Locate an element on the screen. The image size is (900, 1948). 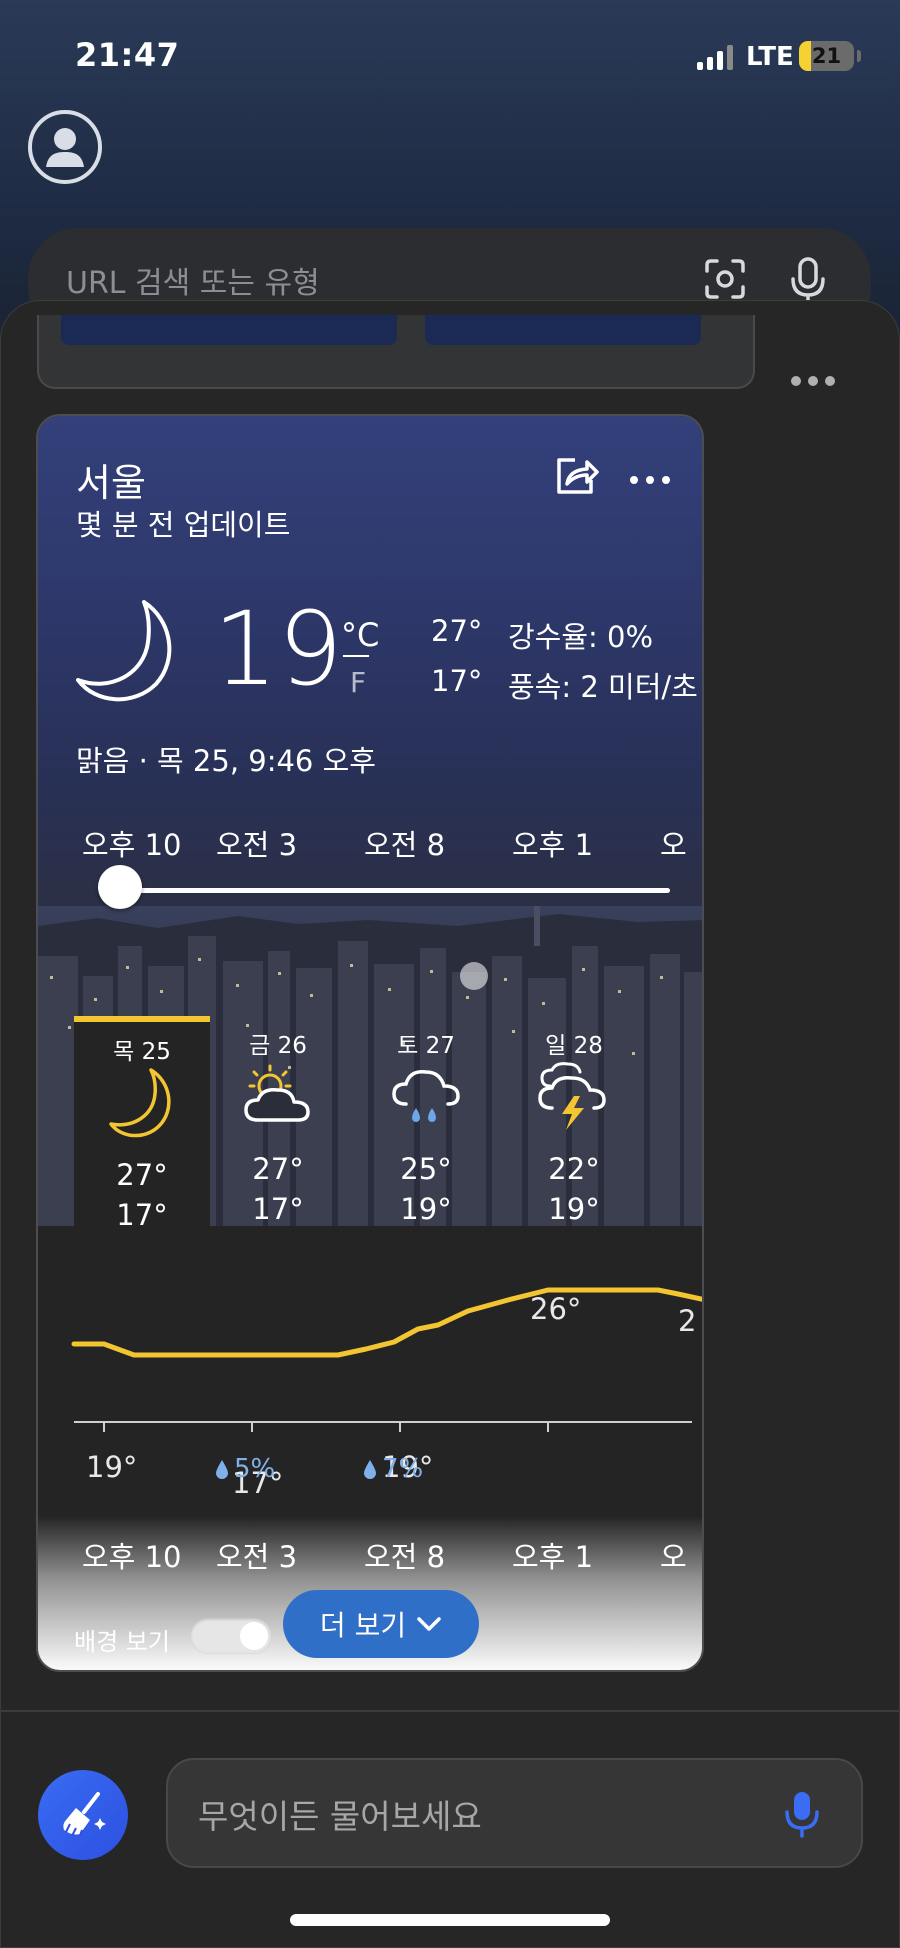
high-temperature: 27° is located at coordinates (457, 631).